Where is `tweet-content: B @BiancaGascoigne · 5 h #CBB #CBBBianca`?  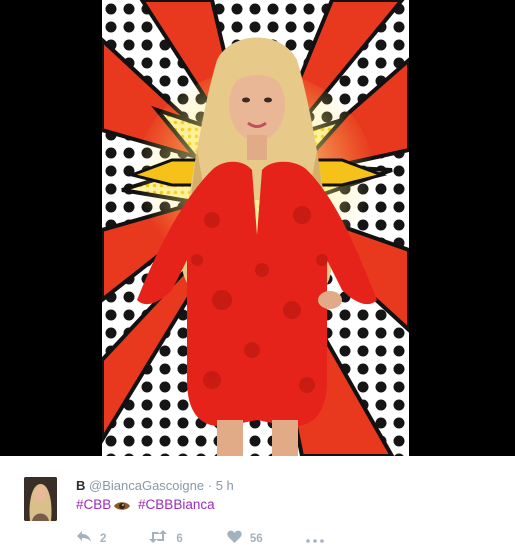
tweet-content: B @BiancaGascoigne · 5 h #CBB #CBBBianca is located at coordinates (290, 496).